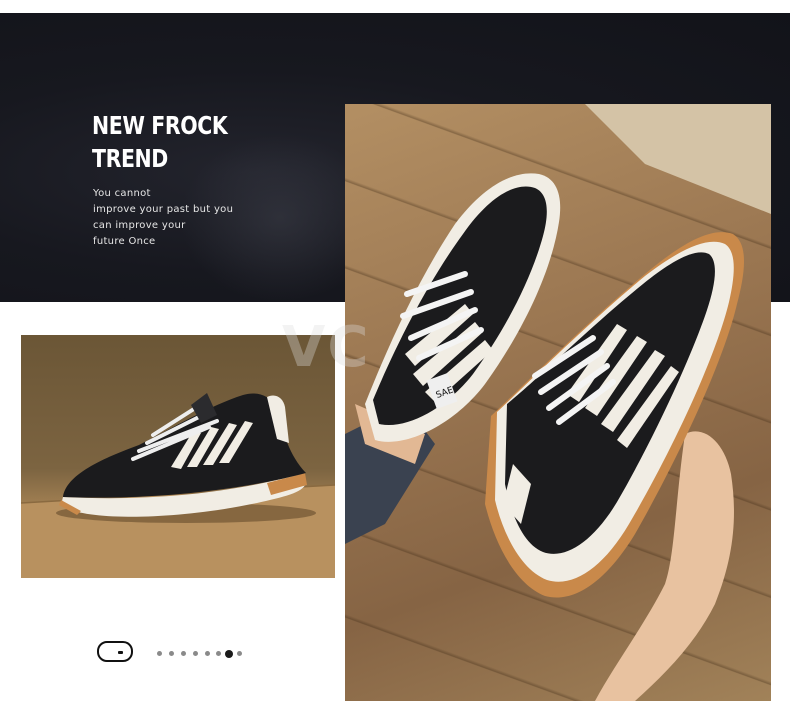 This screenshot has height=716, width=790. I want to click on watermark-text: VC, so click(326, 347).